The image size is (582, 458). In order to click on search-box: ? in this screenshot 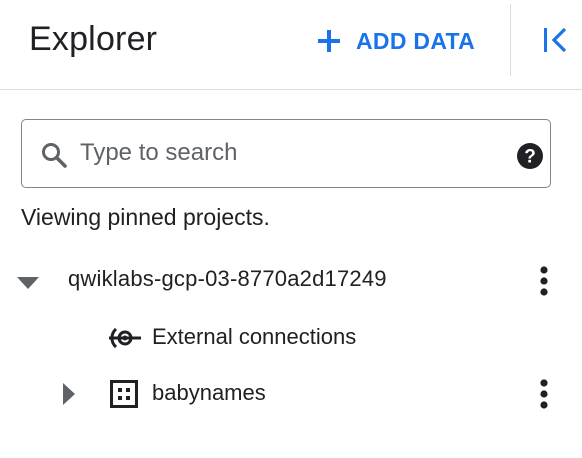, I will do `click(286, 153)`.